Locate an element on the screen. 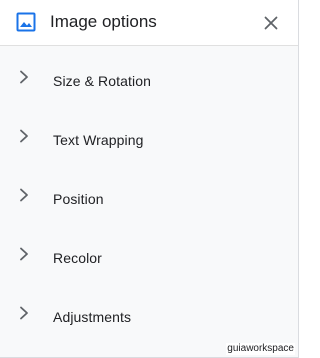  close-button is located at coordinates (271, 23).